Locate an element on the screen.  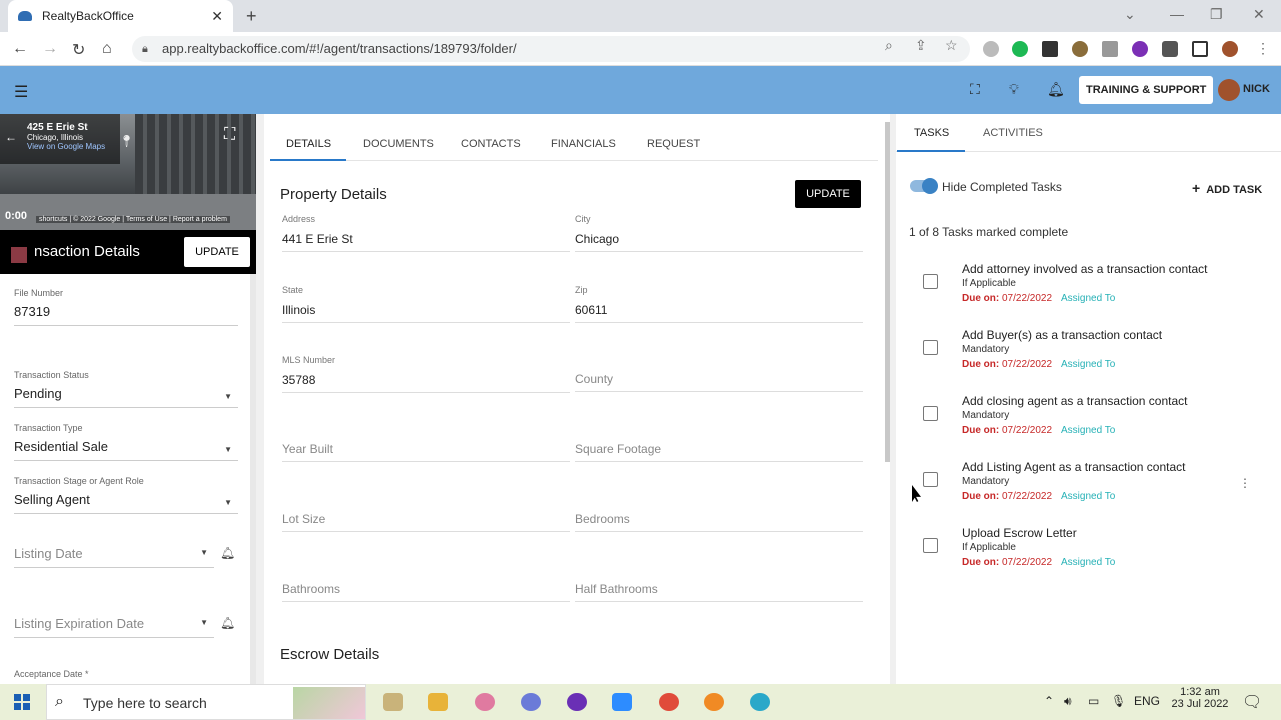
year-built-placeholder: Year Built is located at coordinates (426, 452).